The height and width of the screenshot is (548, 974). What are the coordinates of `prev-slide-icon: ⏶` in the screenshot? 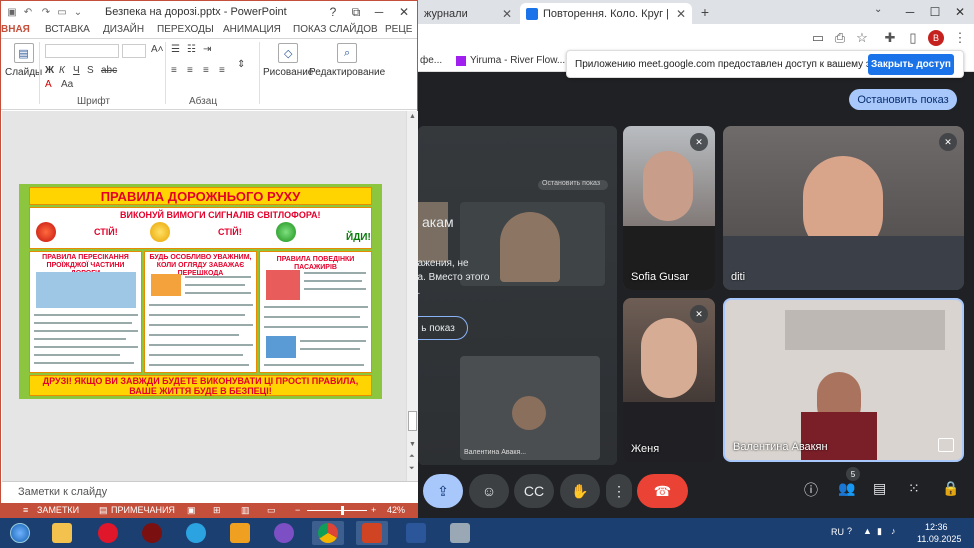 It's located at (412, 457).